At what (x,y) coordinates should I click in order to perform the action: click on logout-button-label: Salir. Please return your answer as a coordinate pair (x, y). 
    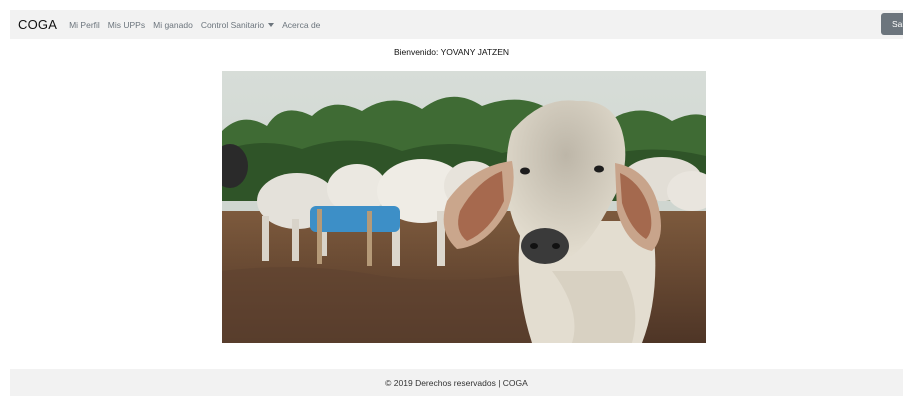
    Looking at the image, I should click on (897, 24).